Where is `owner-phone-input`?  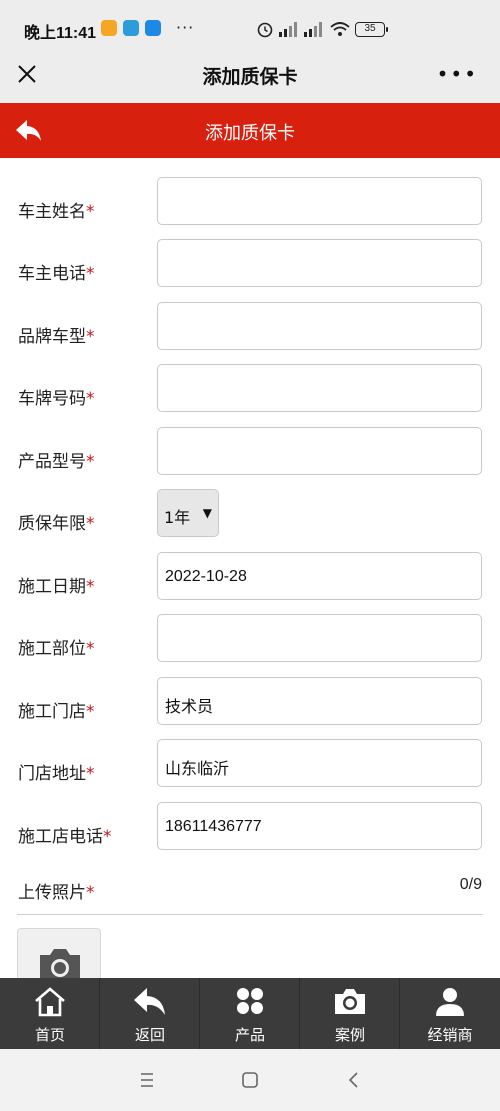 owner-phone-input is located at coordinates (319, 263).